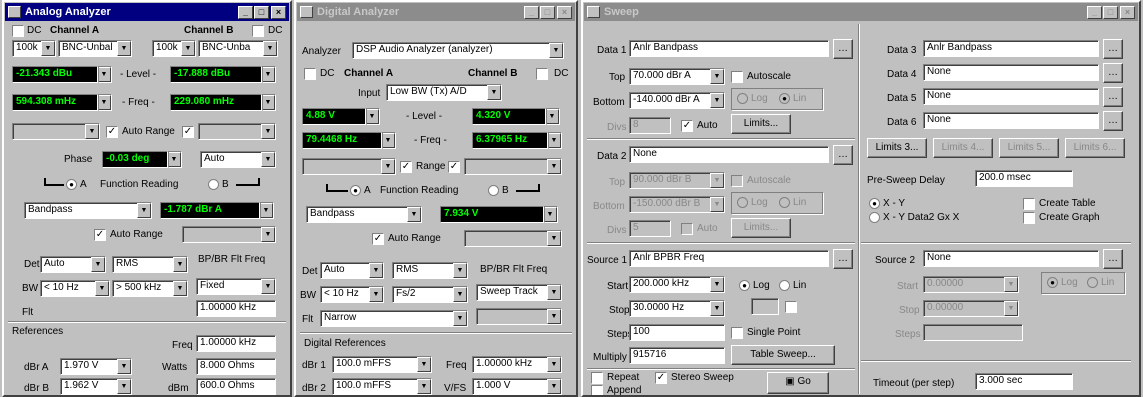 The image size is (1143, 397). What do you see at coordinates (687, 229) in the screenshot?
I see `auto2-checkbox` at bounding box center [687, 229].